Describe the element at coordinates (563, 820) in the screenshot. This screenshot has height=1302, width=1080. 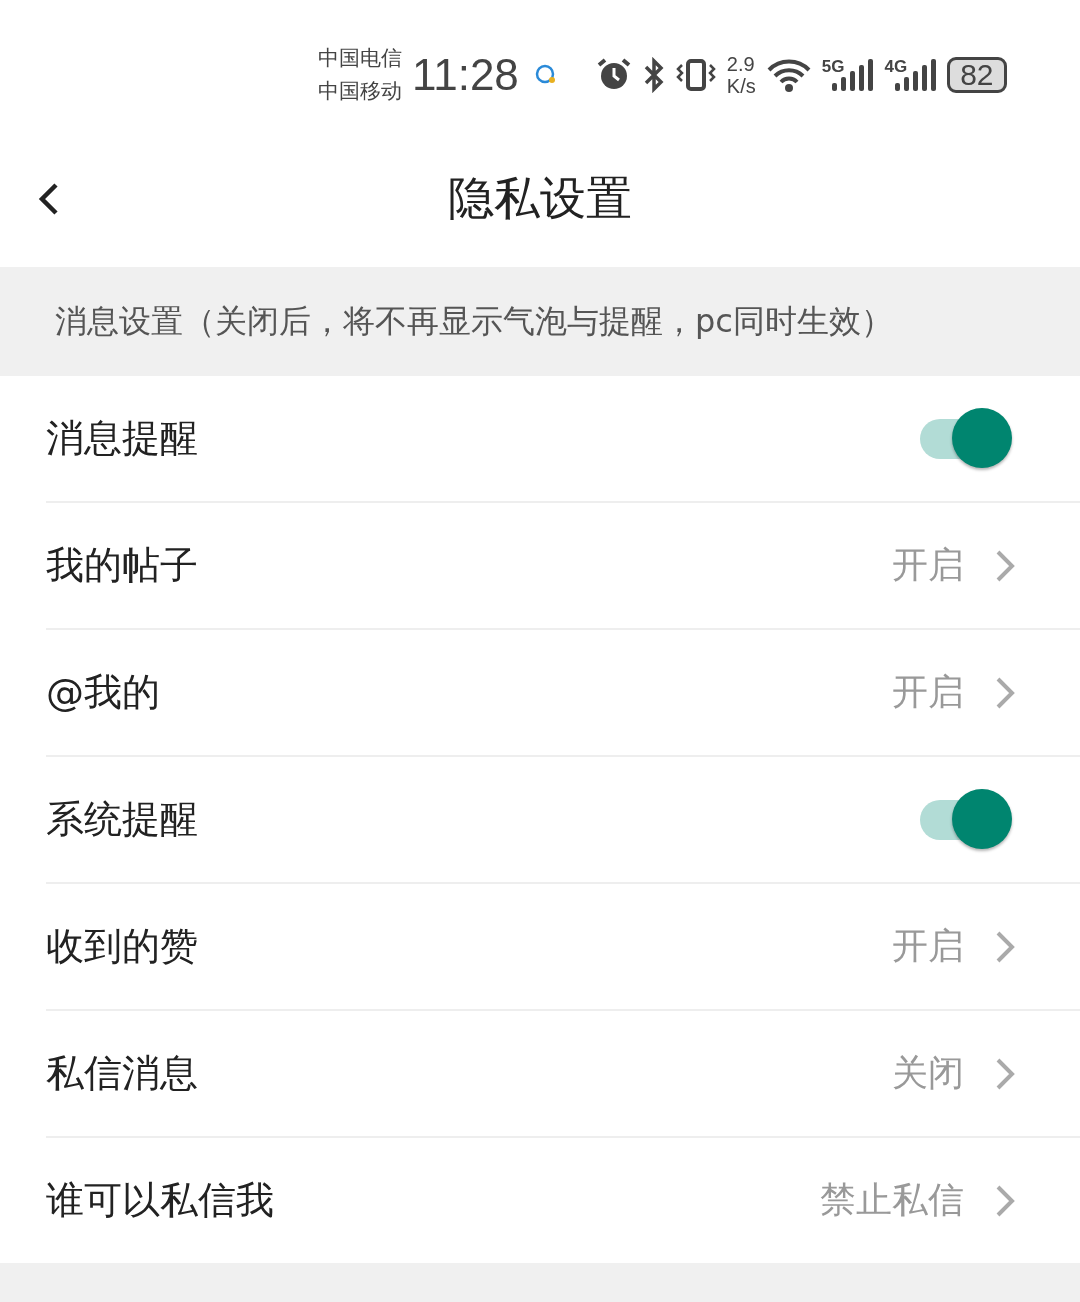
I see `settings-row: 系统提醒` at that location.